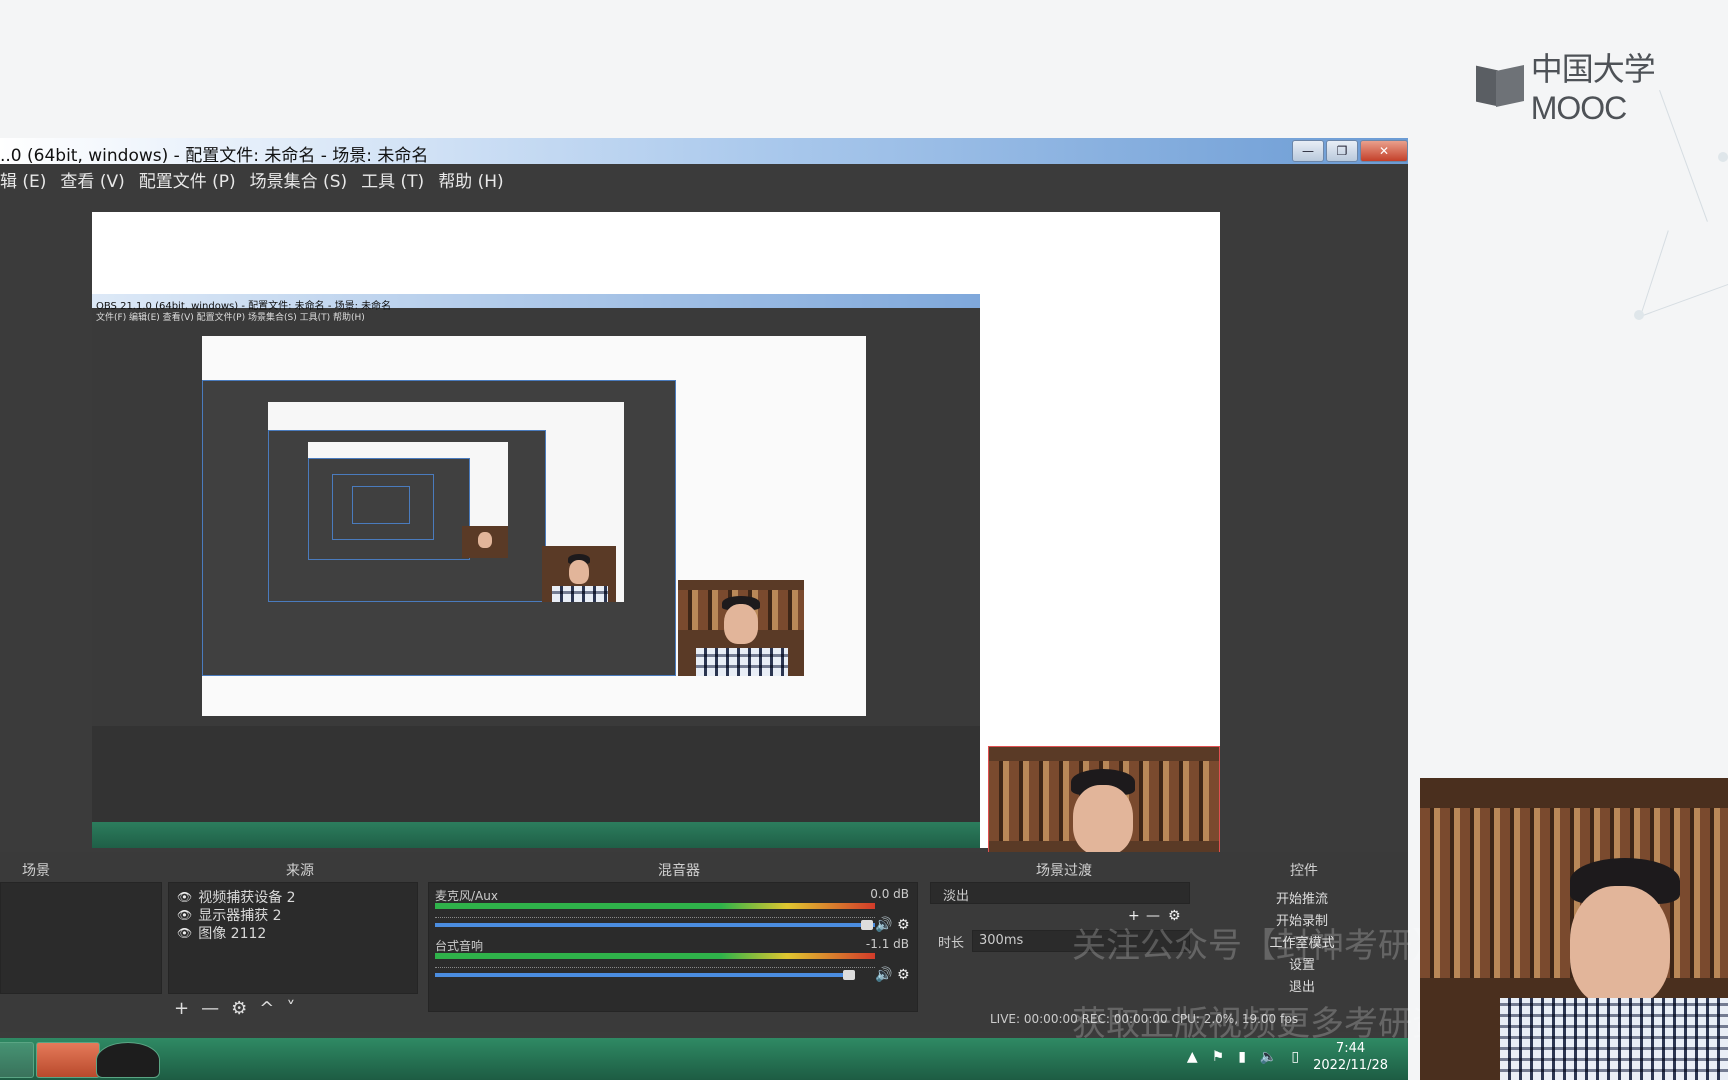 This screenshot has width=1728, height=1080. What do you see at coordinates (23, 179) in the screenshot?
I see `menu-edit: 辑 (E)` at bounding box center [23, 179].